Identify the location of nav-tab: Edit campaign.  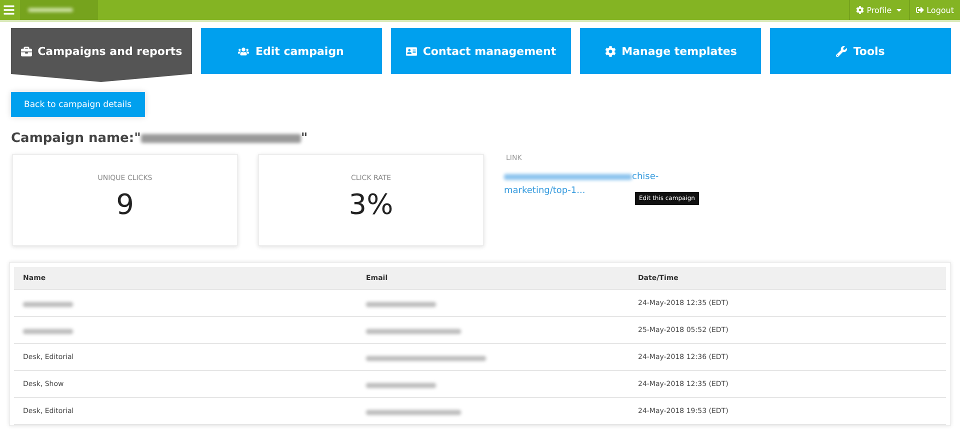
(291, 51).